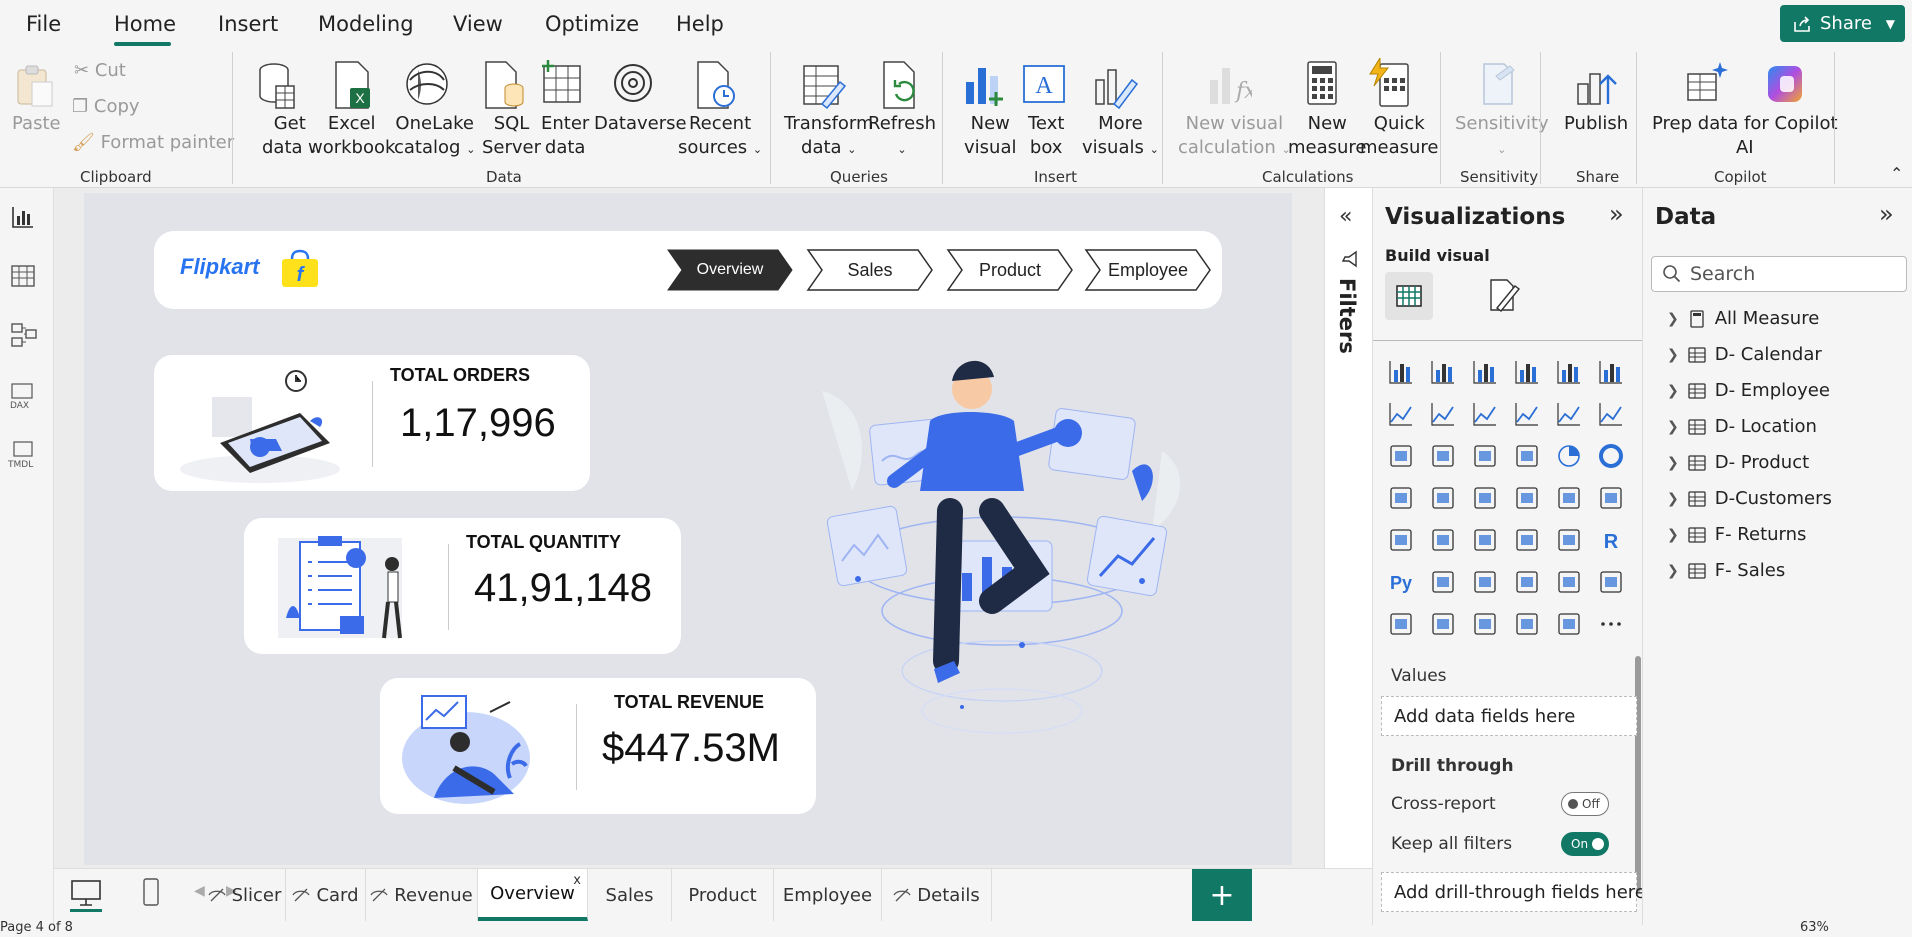  I want to click on menu-optimize: Optimize, so click(592, 24).